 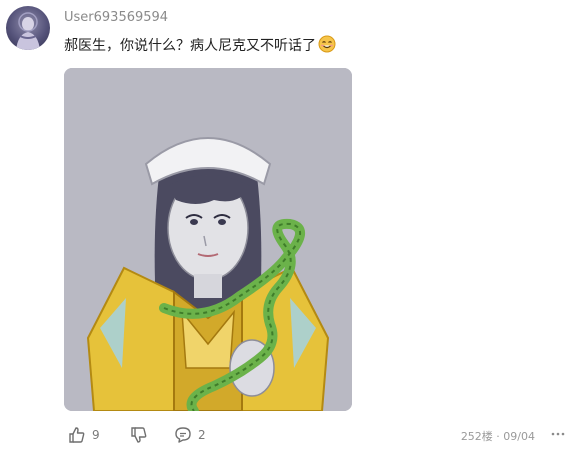 I want to click on thumbs-down-icon, so click(x=139, y=435).